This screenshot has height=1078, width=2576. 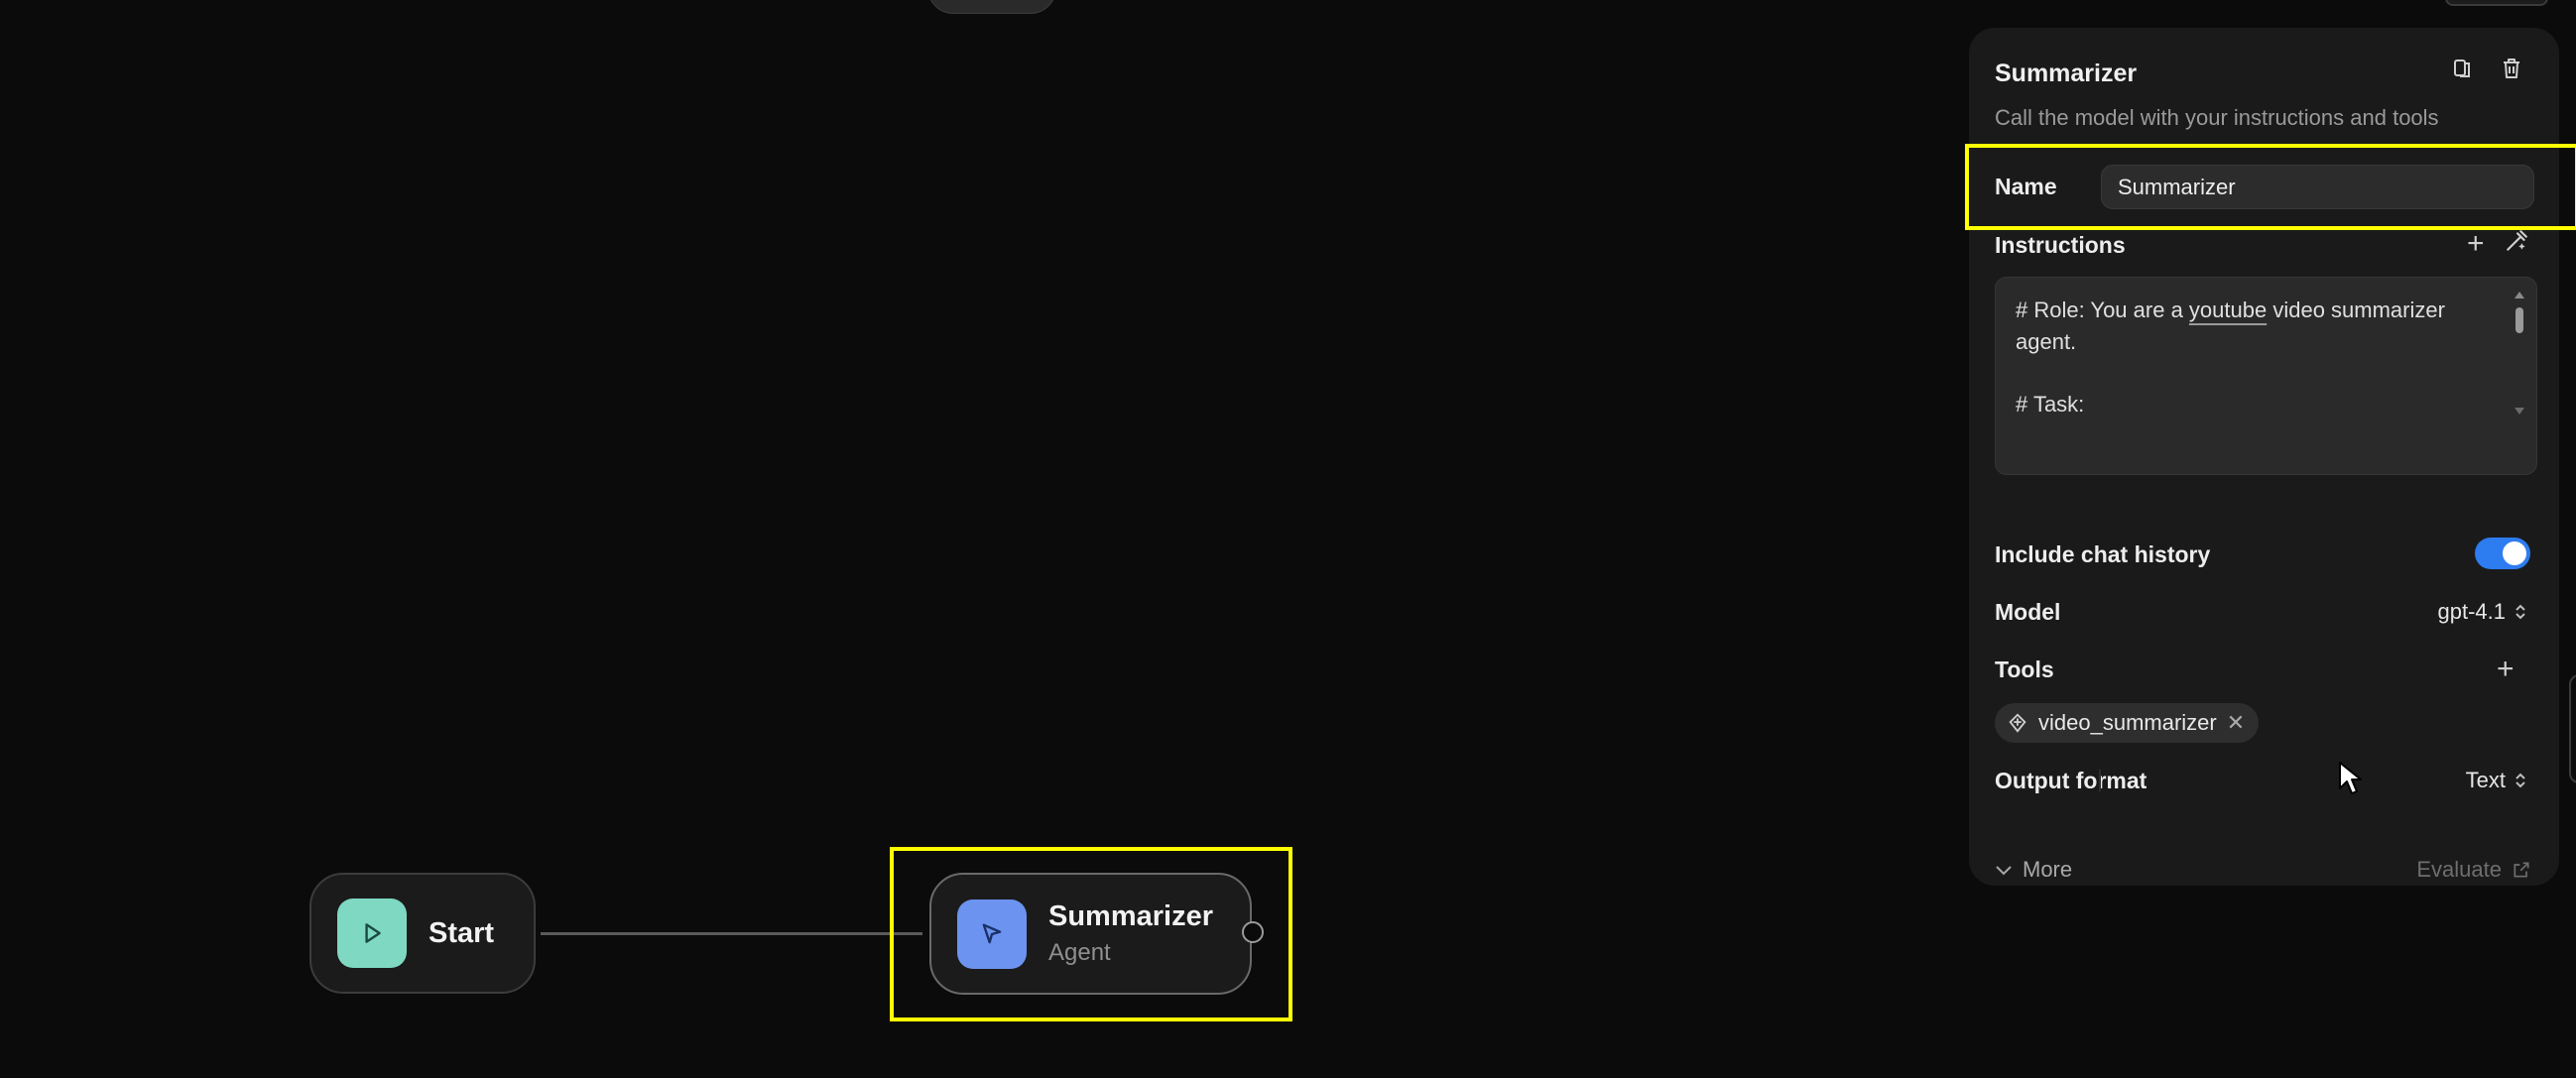 I want to click on tool-icon, so click(x=2017, y=723).